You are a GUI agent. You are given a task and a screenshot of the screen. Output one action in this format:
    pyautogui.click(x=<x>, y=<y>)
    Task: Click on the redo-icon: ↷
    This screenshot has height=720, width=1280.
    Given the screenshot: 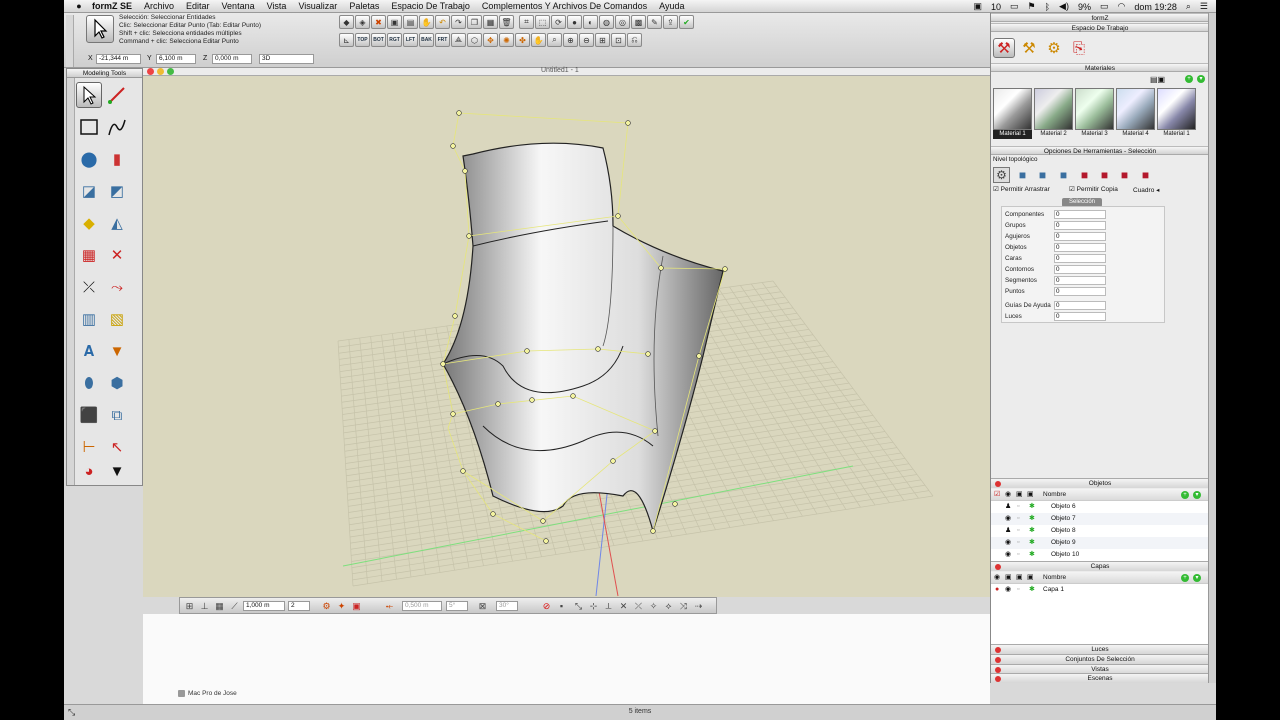 What is the action you would take?
    pyautogui.click(x=458, y=22)
    